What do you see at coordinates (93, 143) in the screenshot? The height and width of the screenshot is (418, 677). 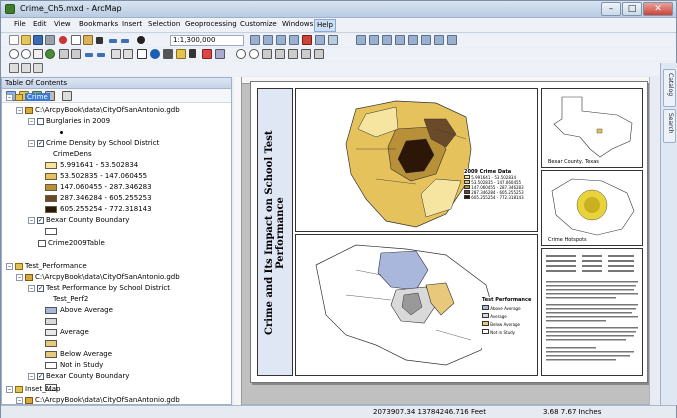 I see `layer-crime-density: – ✓ Crime Density by School District` at bounding box center [93, 143].